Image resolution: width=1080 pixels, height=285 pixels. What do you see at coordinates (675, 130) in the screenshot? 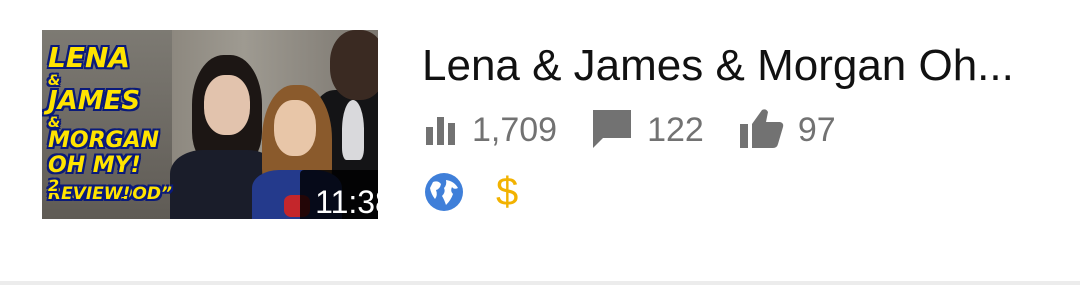
I see `comments-count: 122` at bounding box center [675, 130].